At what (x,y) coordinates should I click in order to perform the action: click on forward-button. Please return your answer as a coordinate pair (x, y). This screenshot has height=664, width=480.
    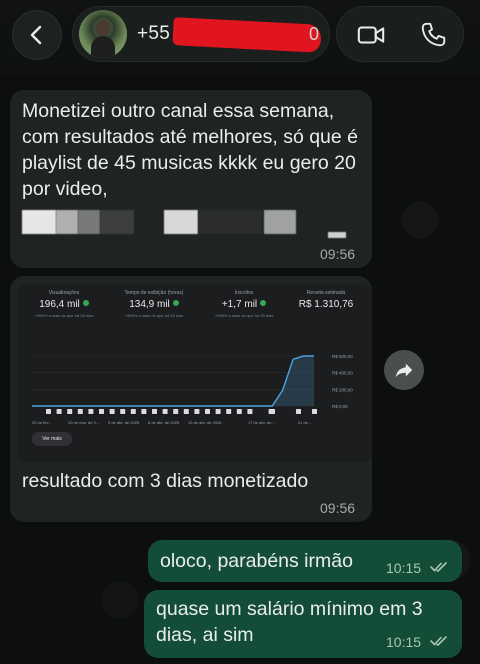
    Looking at the image, I should click on (404, 370).